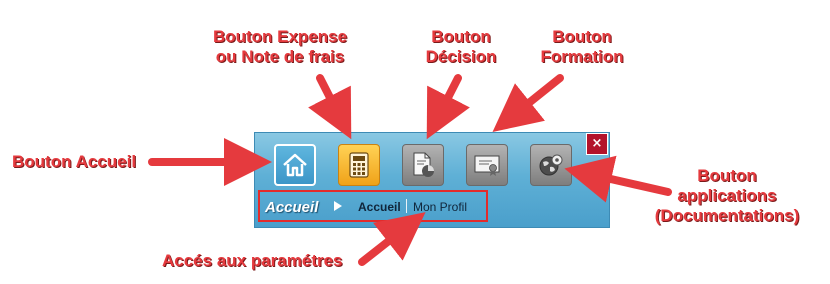  I want to click on arrow-parametres, so click(392, 239).